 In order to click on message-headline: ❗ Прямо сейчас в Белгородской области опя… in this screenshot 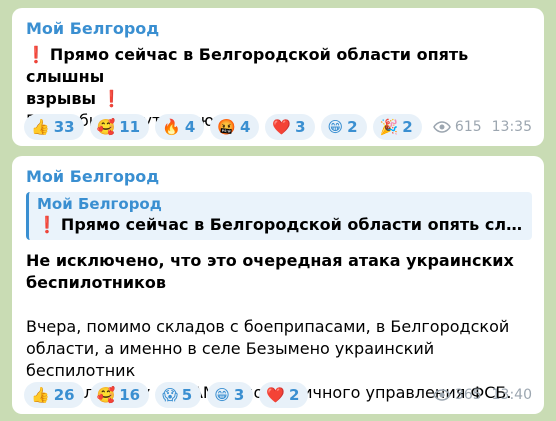, I will do `click(247, 65)`.